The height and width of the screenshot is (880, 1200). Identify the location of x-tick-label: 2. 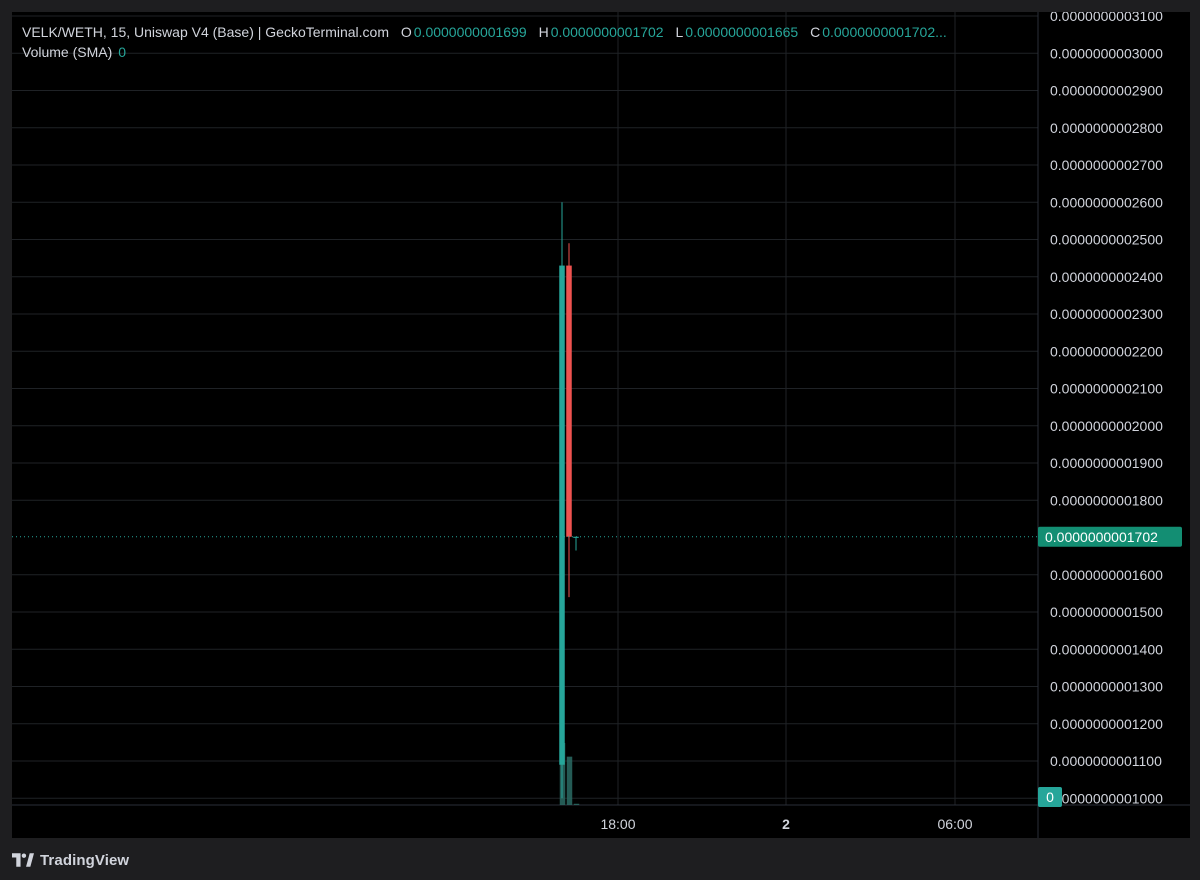
(786, 824).